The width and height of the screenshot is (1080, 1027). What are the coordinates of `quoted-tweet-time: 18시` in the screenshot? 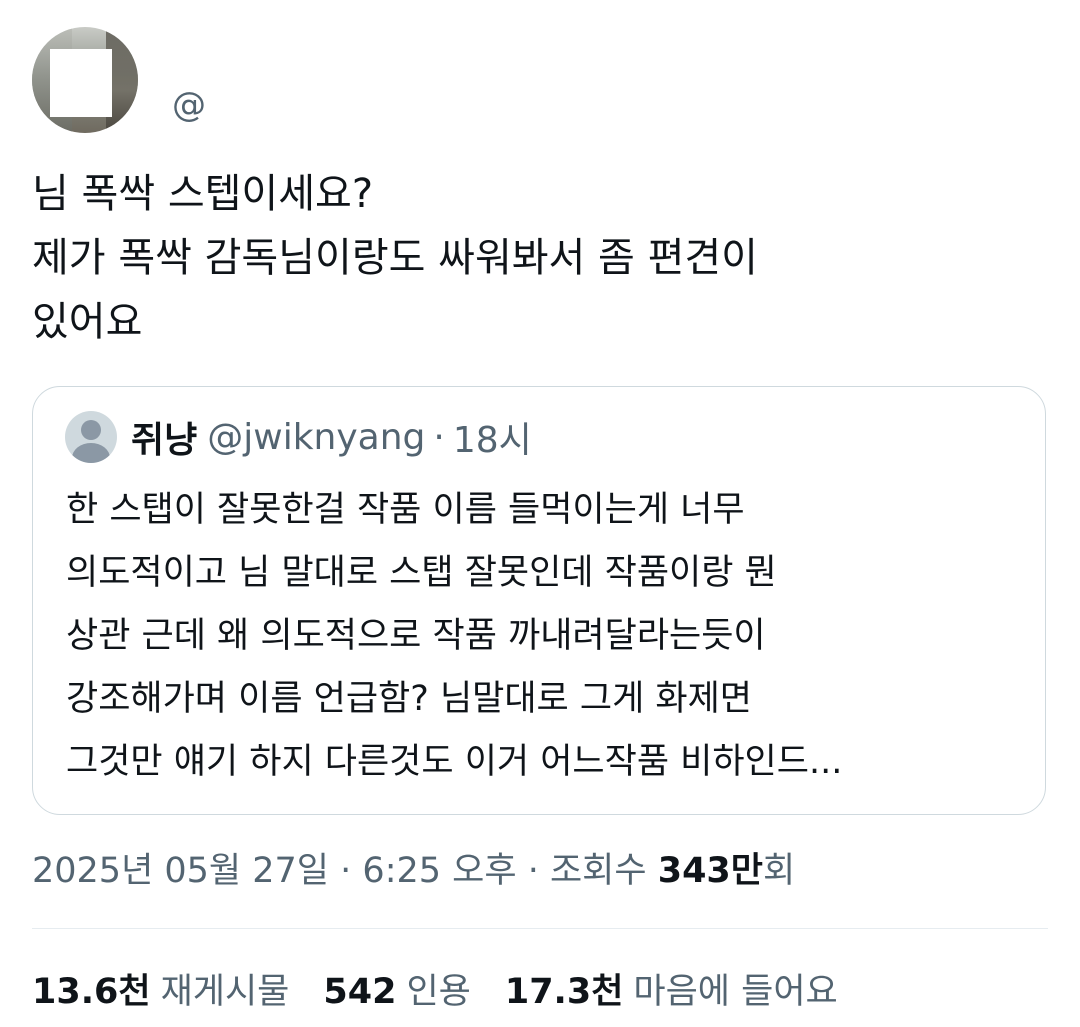 It's located at (492, 437).